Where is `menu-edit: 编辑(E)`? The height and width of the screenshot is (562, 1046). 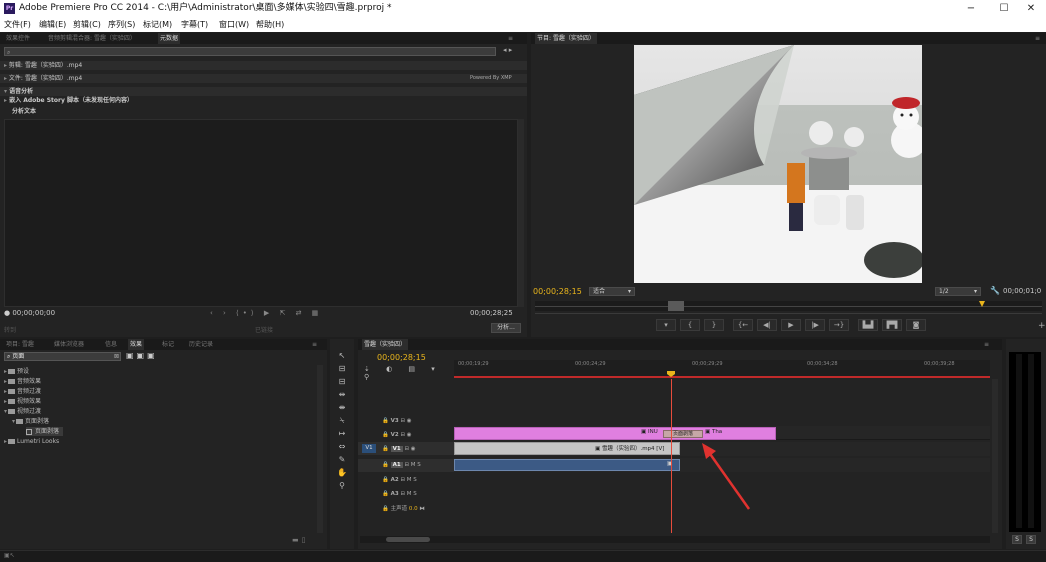 menu-edit: 编辑(E) is located at coordinates (52, 24).